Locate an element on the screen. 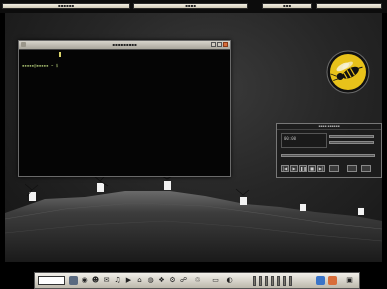 This screenshot has height=289, width=387. media-display: 00:00 is located at coordinates (304, 140).